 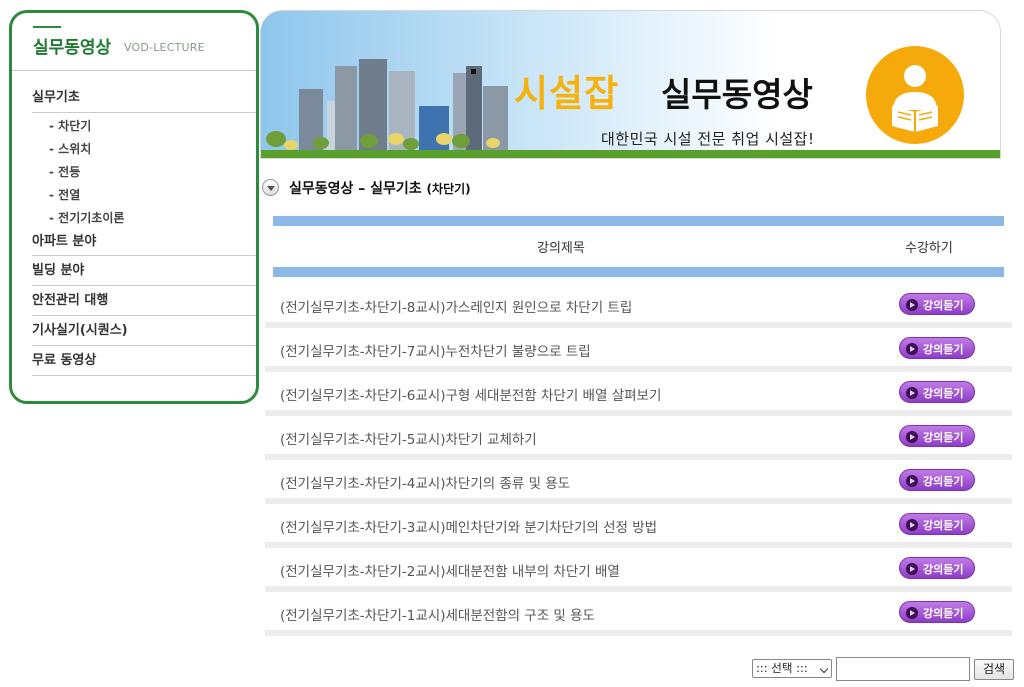 What do you see at coordinates (64, 171) in the screenshot?
I see `sidebar-subitem-lamp: 전등` at bounding box center [64, 171].